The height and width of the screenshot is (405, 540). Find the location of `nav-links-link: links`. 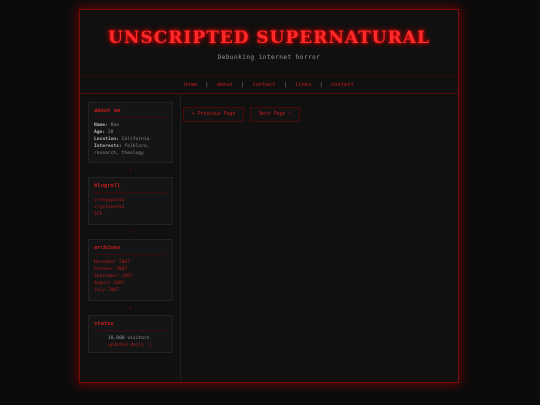

nav-links-link: links is located at coordinates (303, 85).